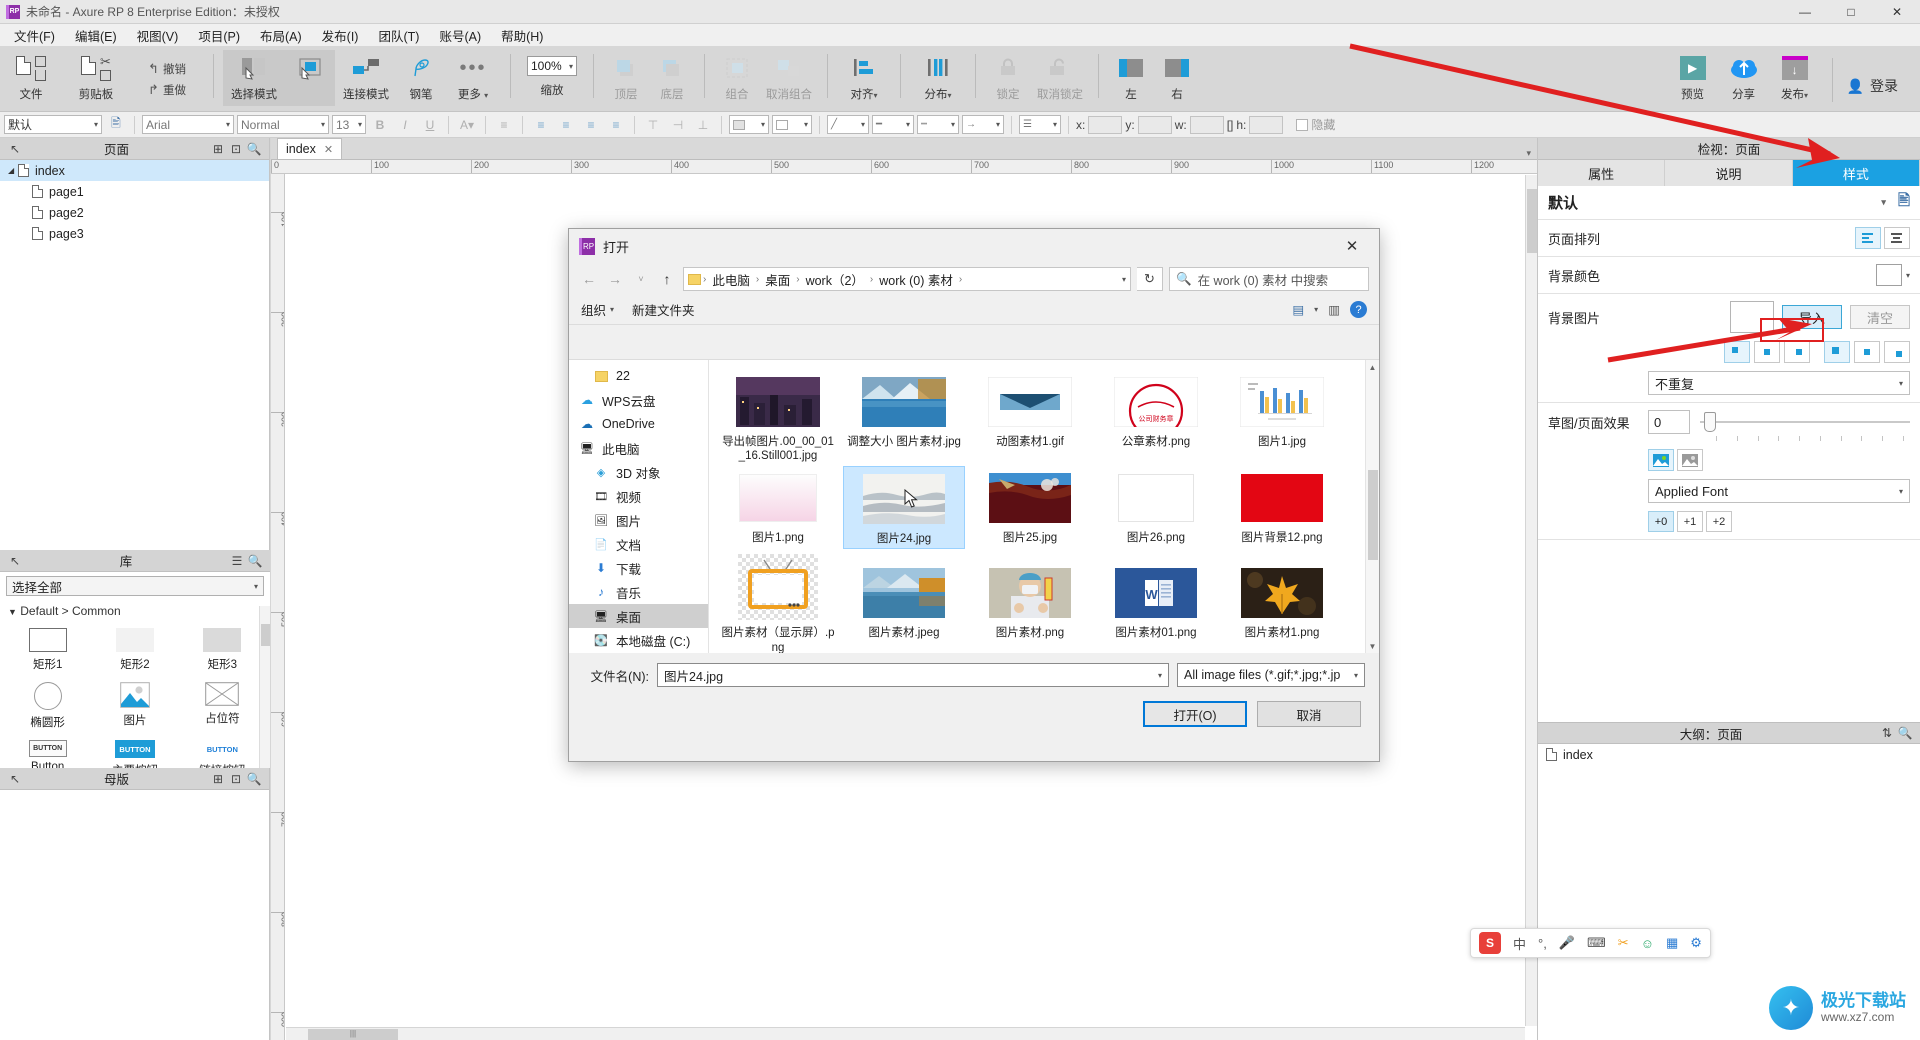 The width and height of the screenshot is (1920, 1040). What do you see at coordinates (1872, 86) in the screenshot?
I see `login-button: 👤 登录` at bounding box center [1872, 86].